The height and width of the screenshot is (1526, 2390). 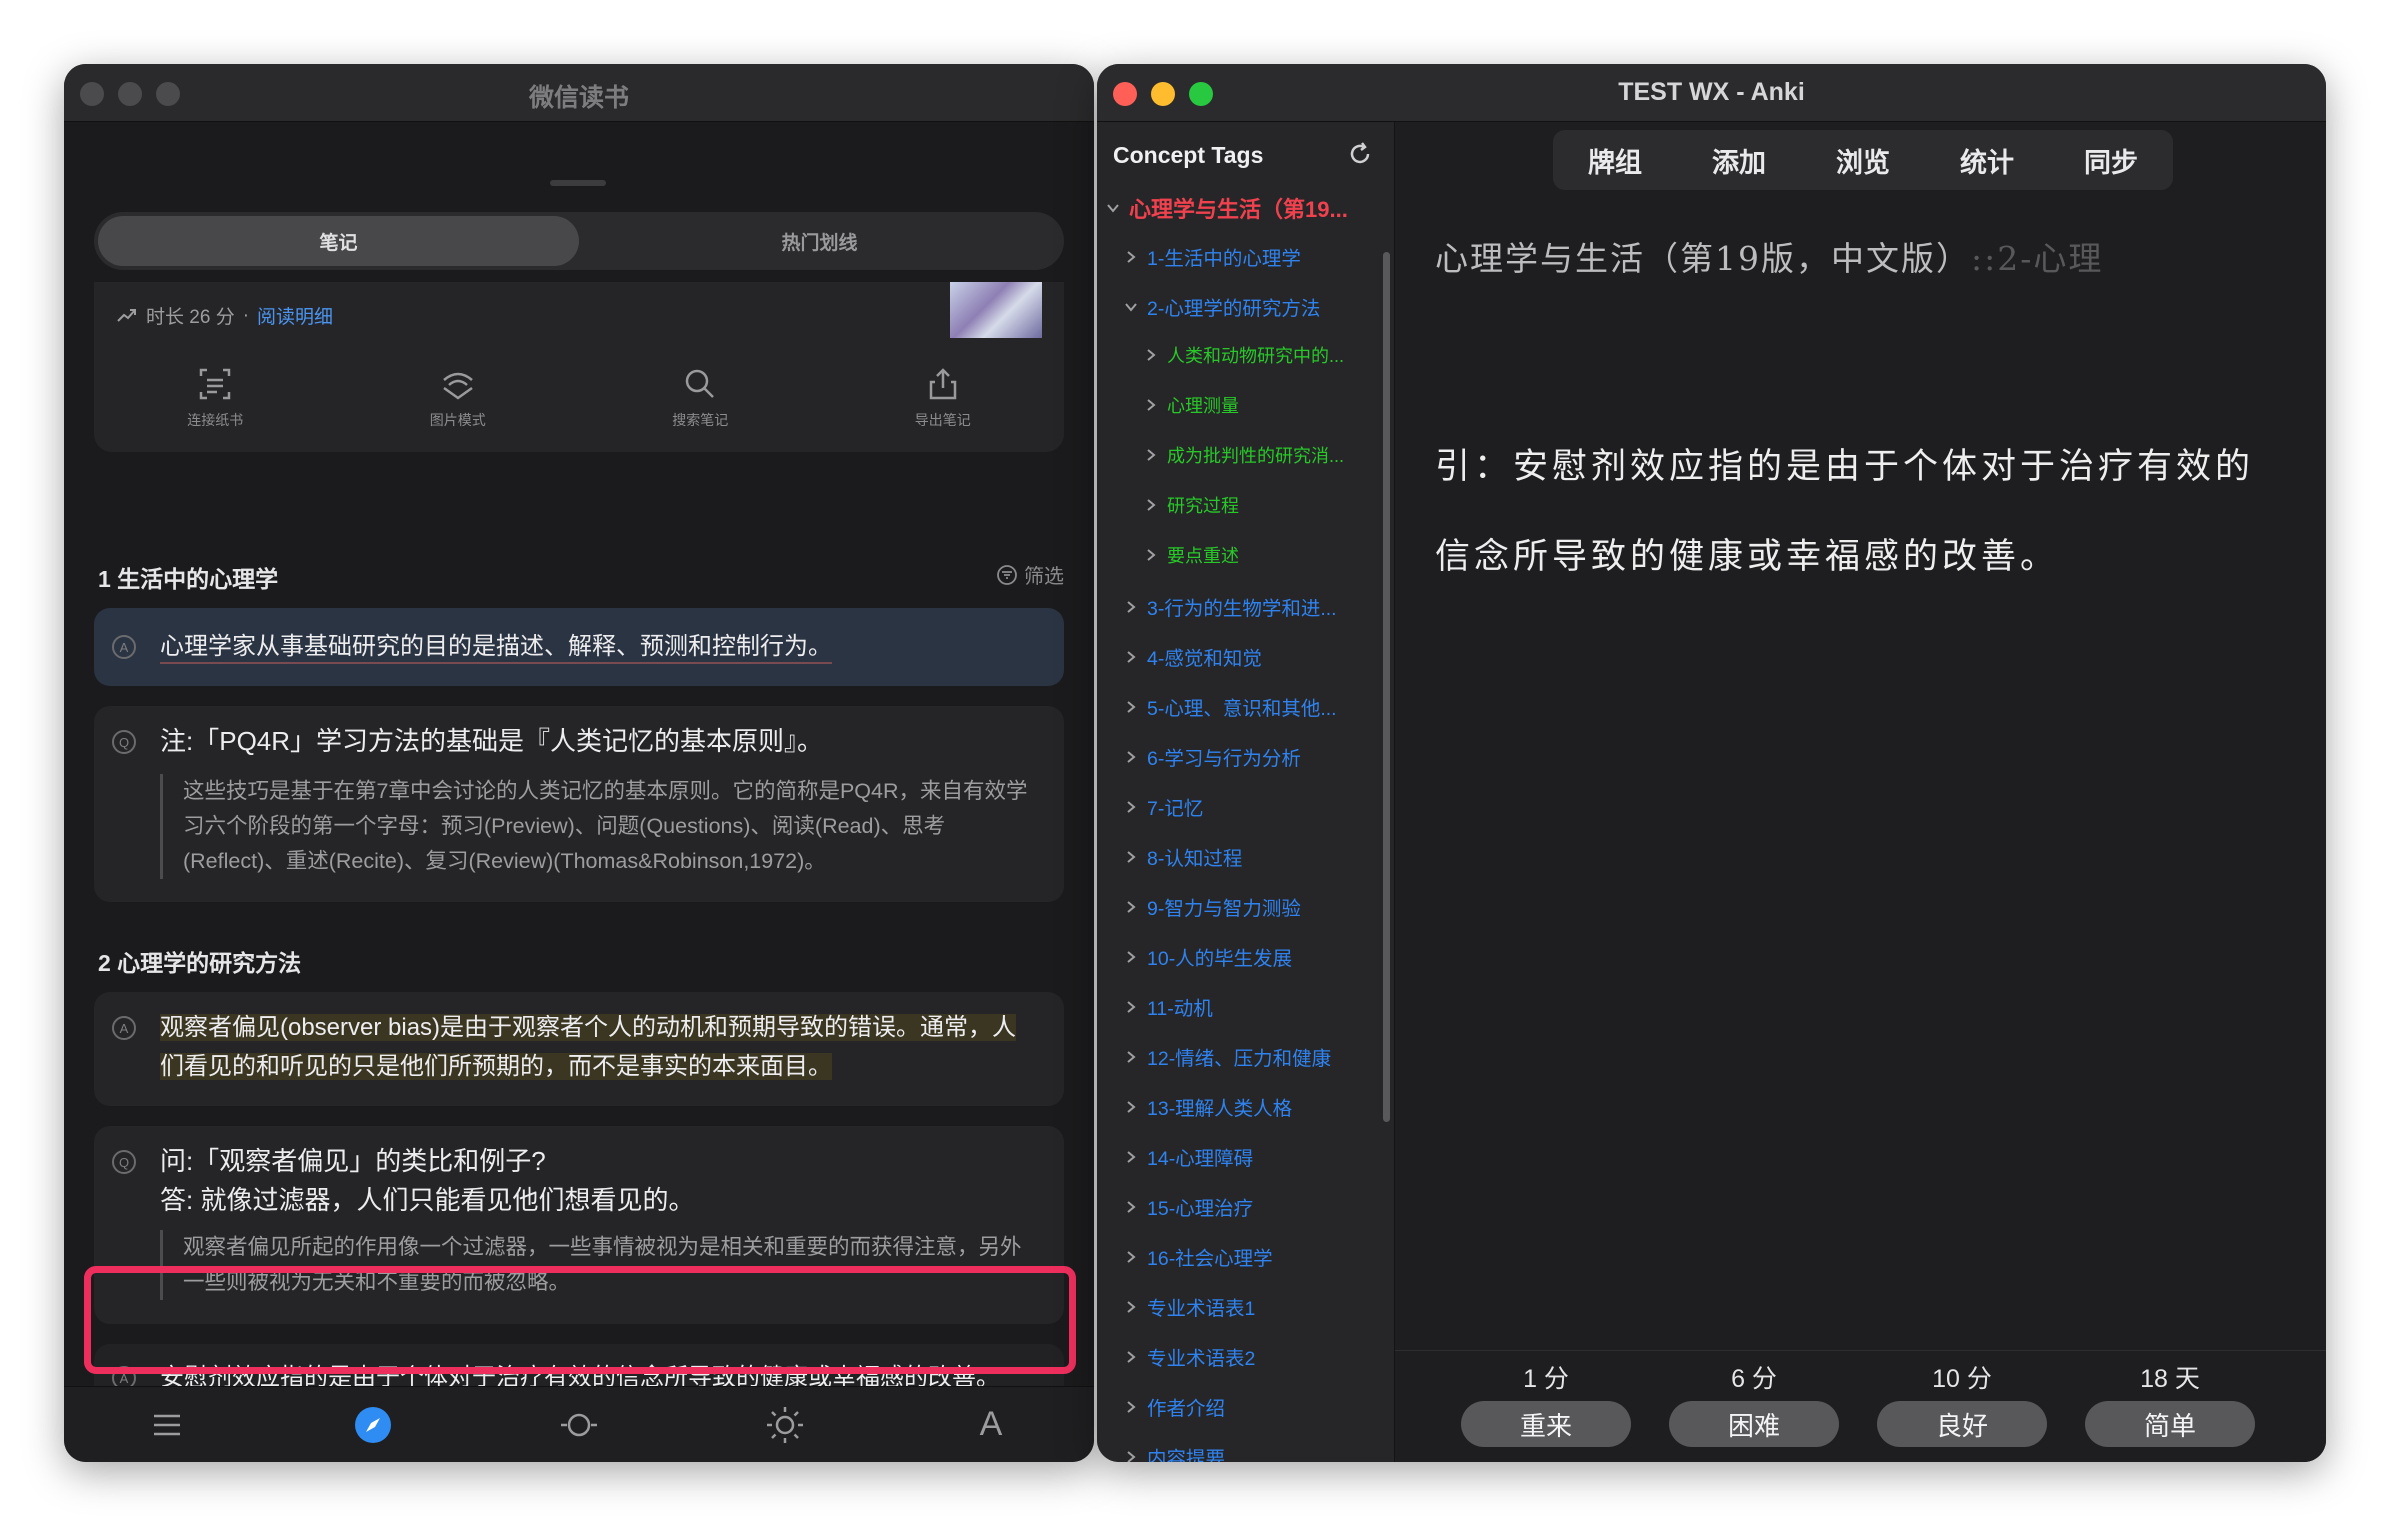 What do you see at coordinates (996, 310) in the screenshot?
I see `book-cover-thumbnail` at bounding box center [996, 310].